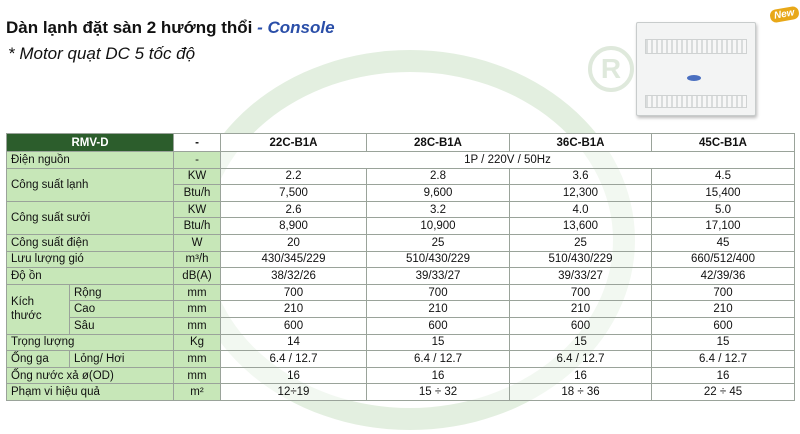 This screenshot has height=434, width=800. What do you see at coordinates (580, 209) in the screenshot?
I see `cell-value: 4.0` at bounding box center [580, 209].